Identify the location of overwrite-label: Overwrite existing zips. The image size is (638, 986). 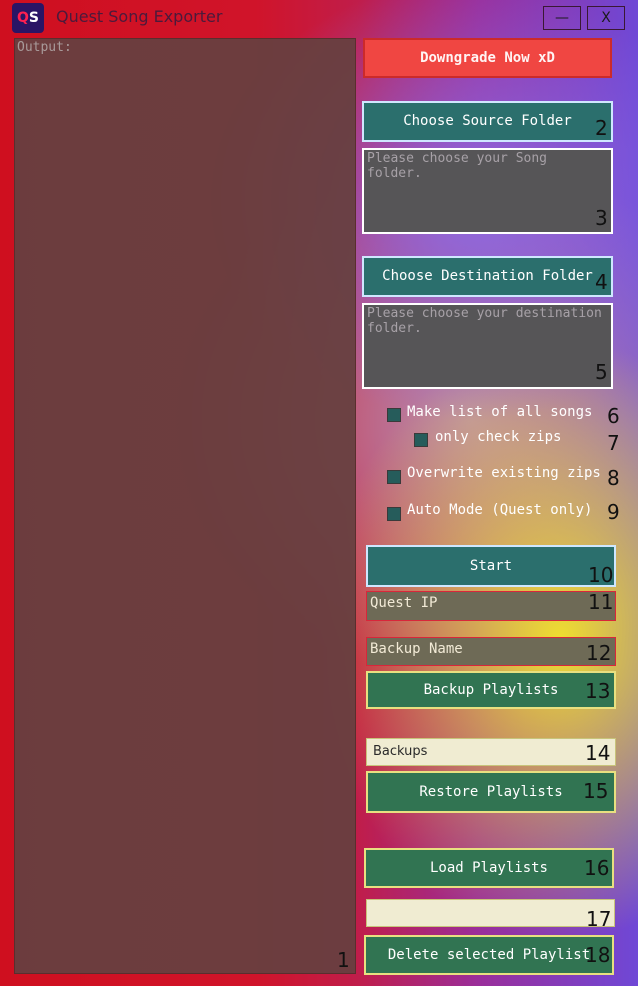
(504, 473).